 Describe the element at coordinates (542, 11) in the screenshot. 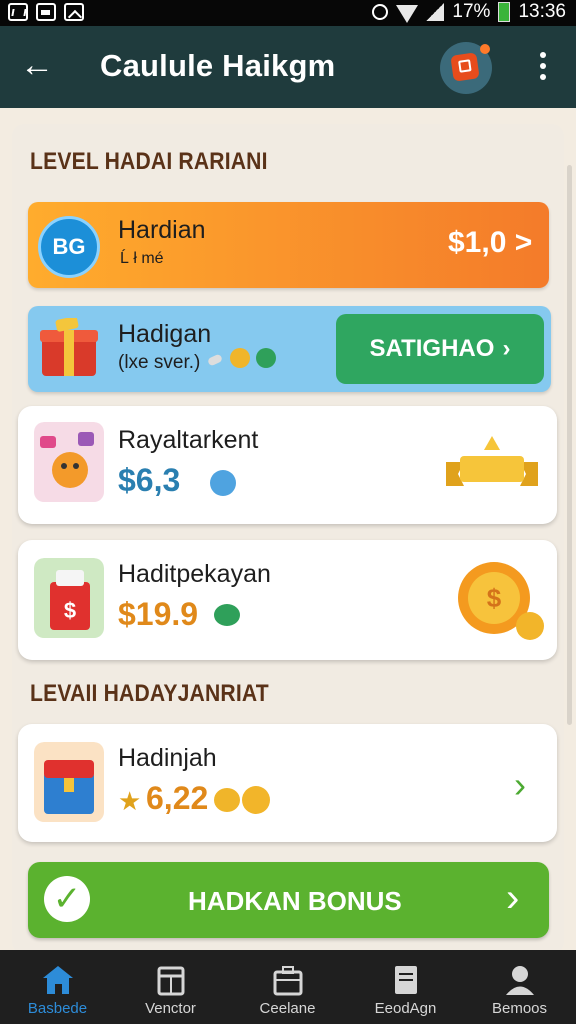

I see `clock: 13:36` at that location.